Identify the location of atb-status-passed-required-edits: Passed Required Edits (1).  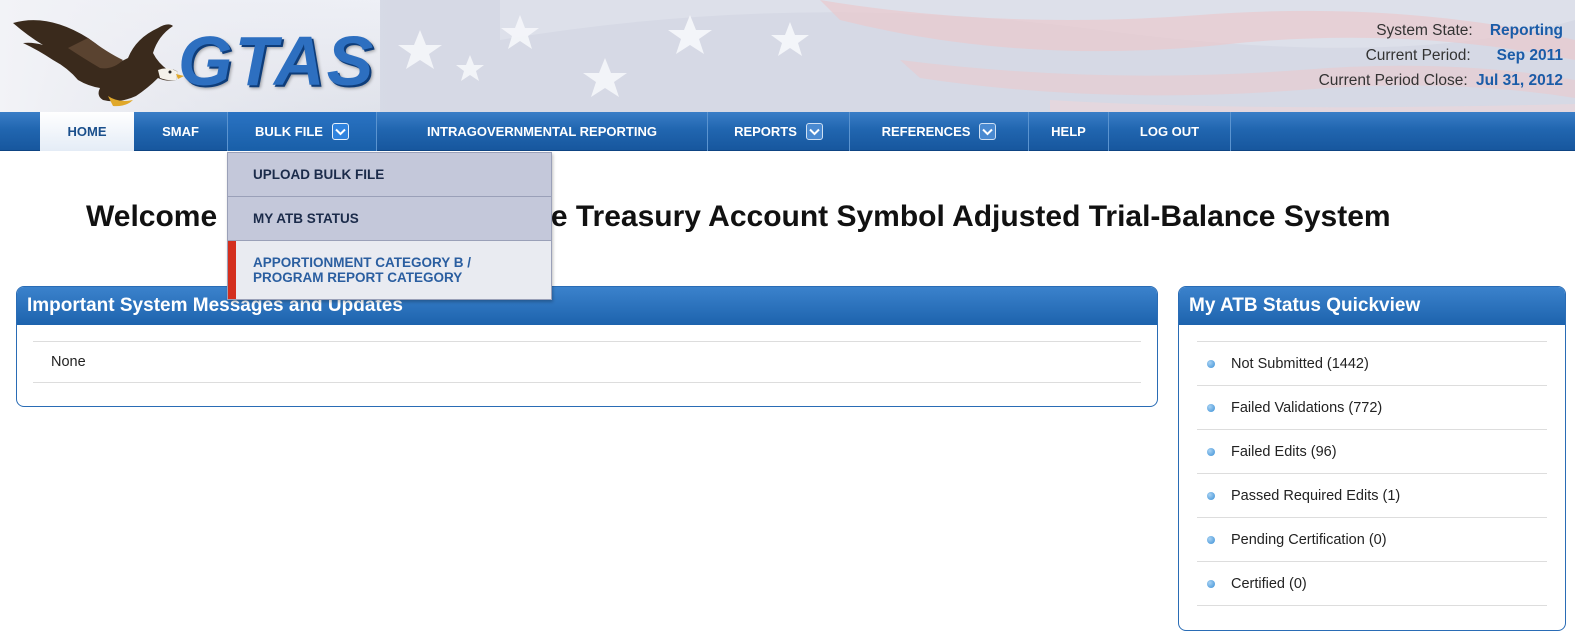
(1372, 496).